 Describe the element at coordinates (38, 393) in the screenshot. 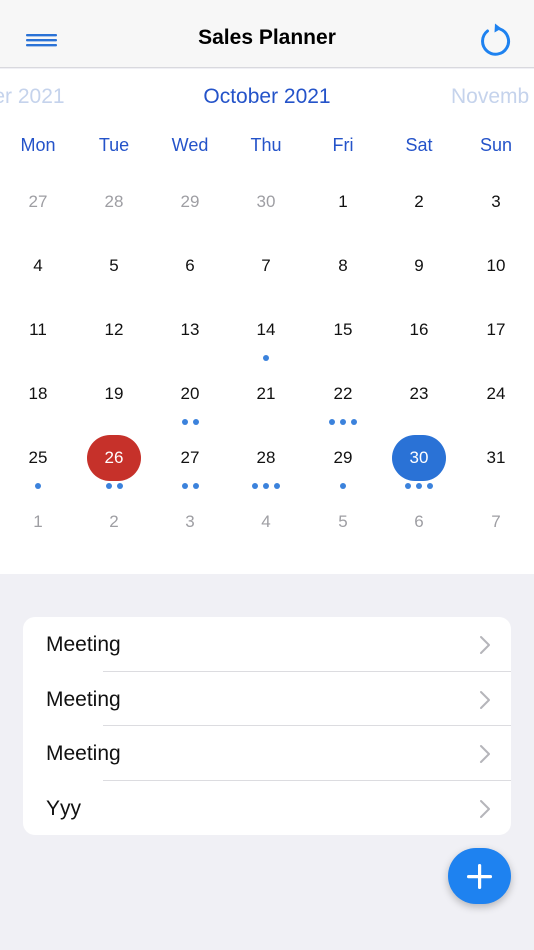

I see `day-number: 18` at that location.